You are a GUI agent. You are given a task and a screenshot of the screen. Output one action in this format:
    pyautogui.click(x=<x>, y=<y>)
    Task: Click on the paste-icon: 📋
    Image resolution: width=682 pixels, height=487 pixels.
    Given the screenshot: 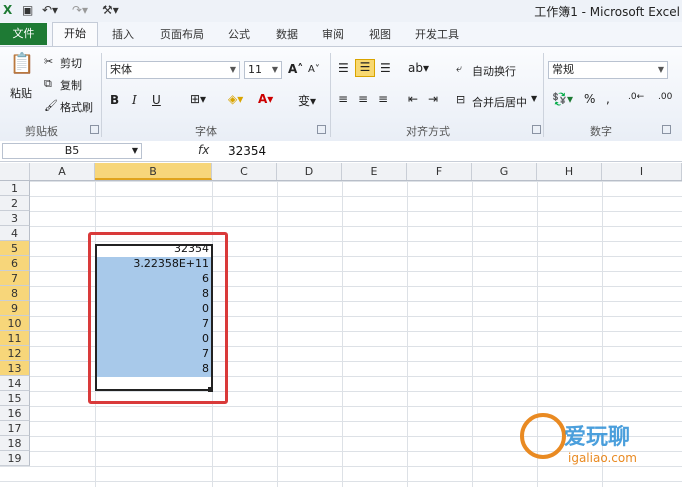 What is the action you would take?
    pyautogui.click(x=22, y=66)
    